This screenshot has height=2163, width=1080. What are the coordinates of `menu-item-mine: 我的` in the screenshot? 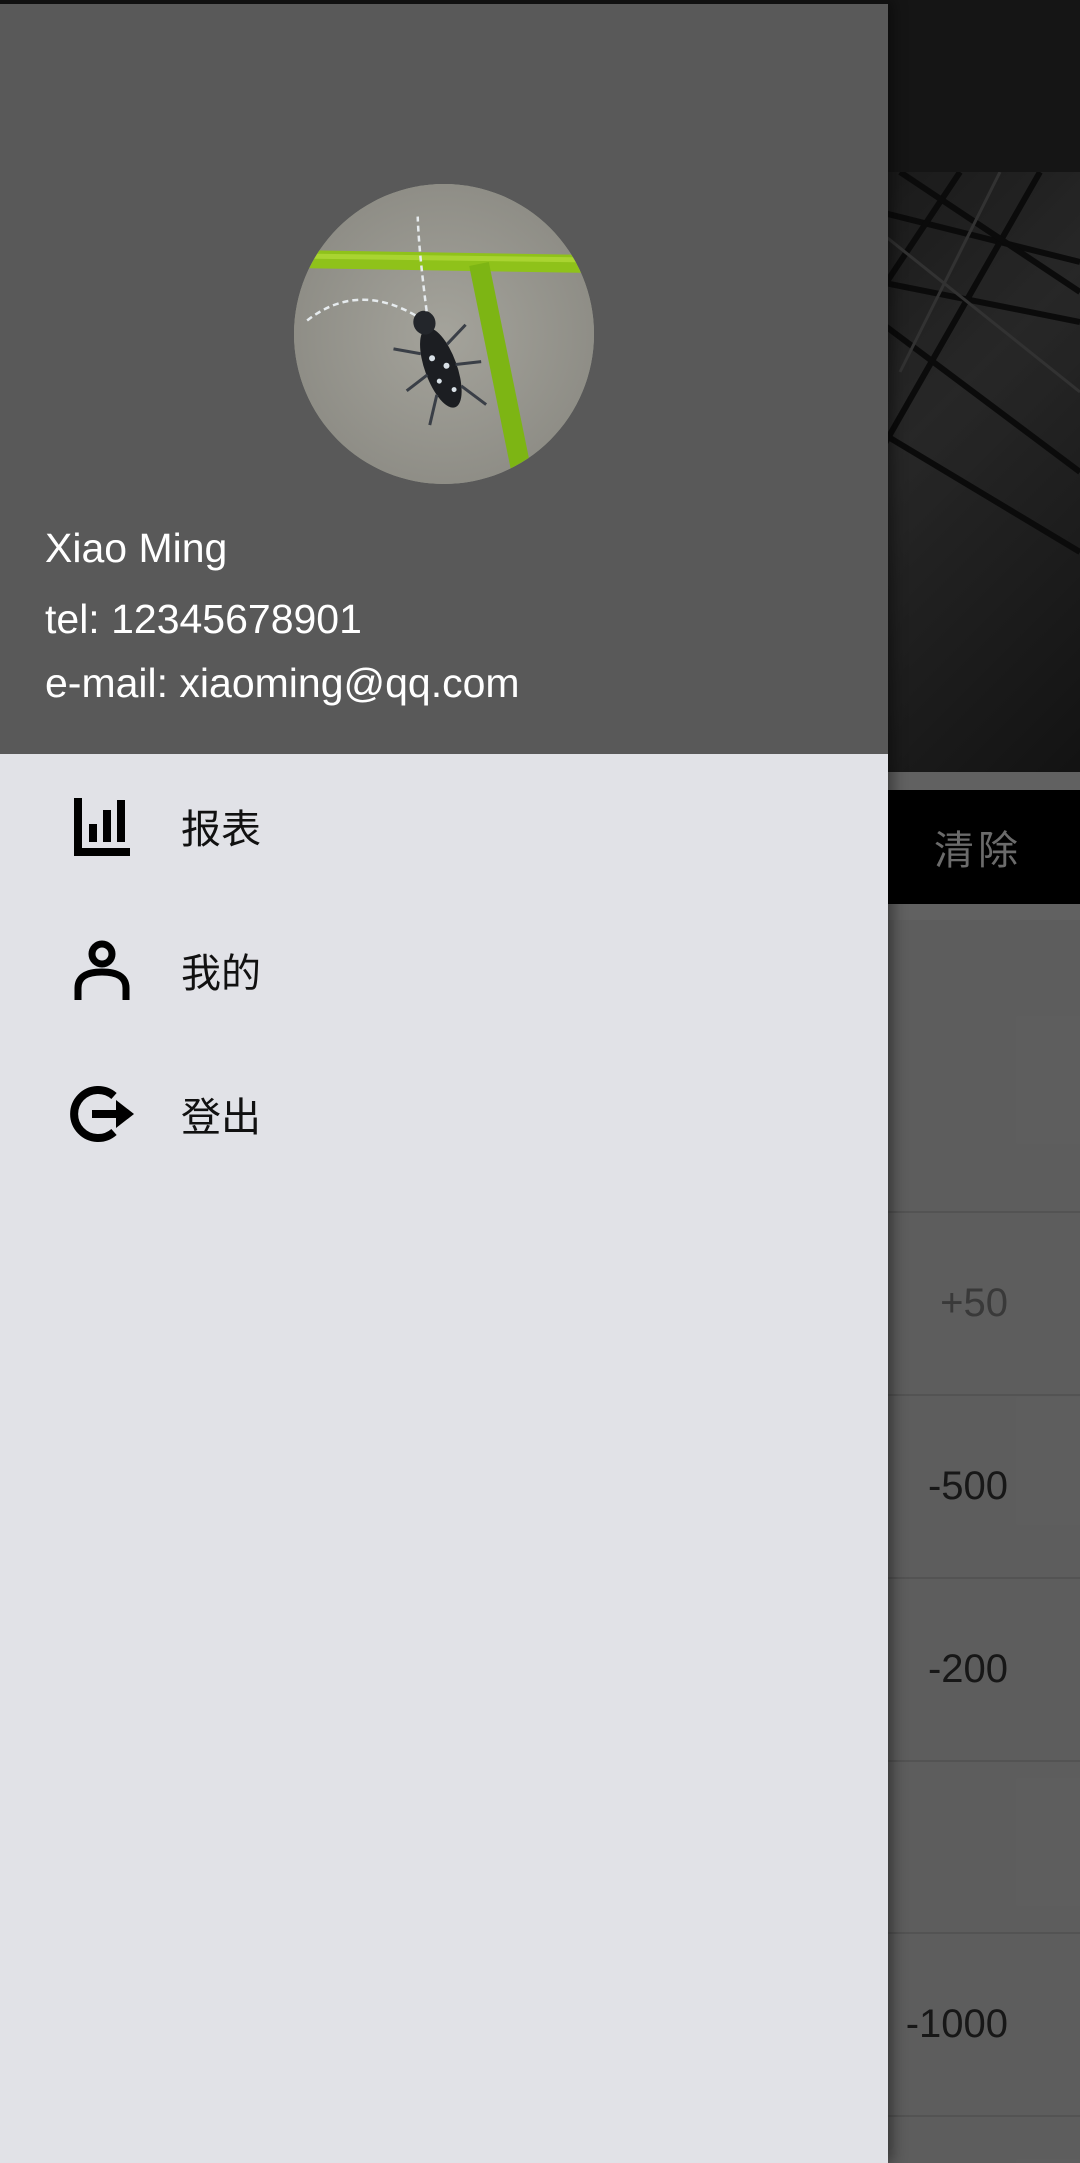 It's located at (444, 970).